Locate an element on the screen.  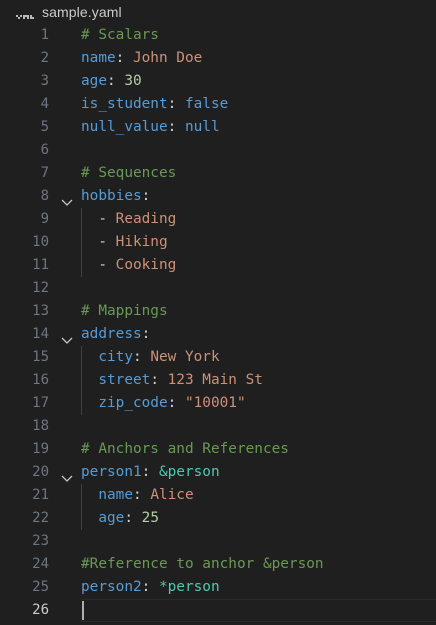
code-line: 7 # Sequences is located at coordinates (218, 173).